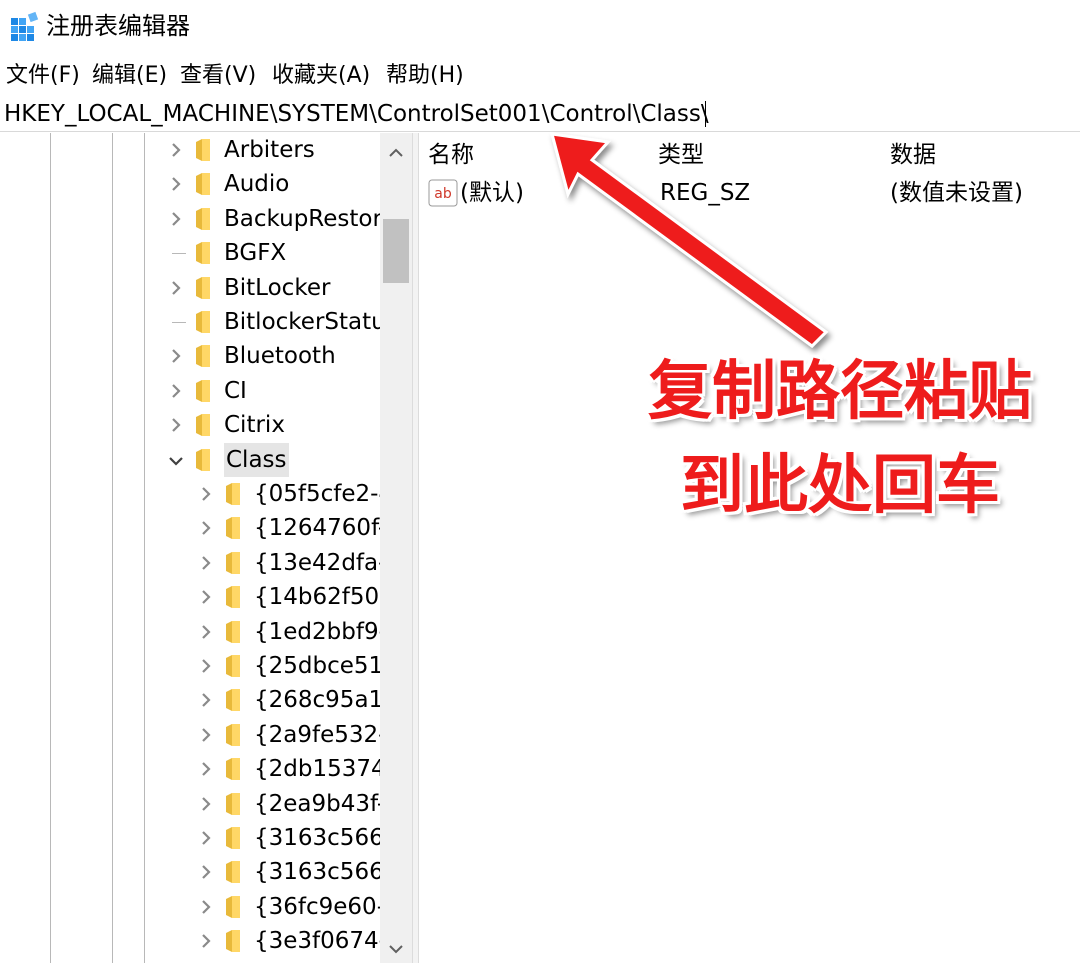  Describe the element at coordinates (273, 288) in the screenshot. I see `tree-item: BitLocker` at that location.